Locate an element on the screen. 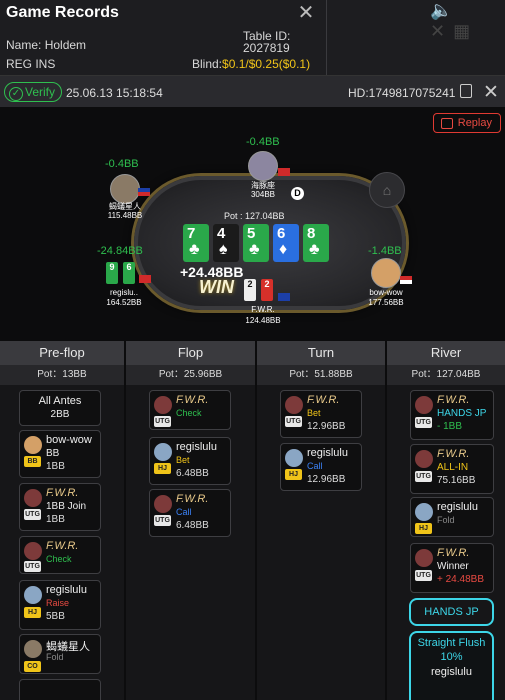 This screenshot has height=700, width=505. street-header: Turn is located at coordinates (321, 353).